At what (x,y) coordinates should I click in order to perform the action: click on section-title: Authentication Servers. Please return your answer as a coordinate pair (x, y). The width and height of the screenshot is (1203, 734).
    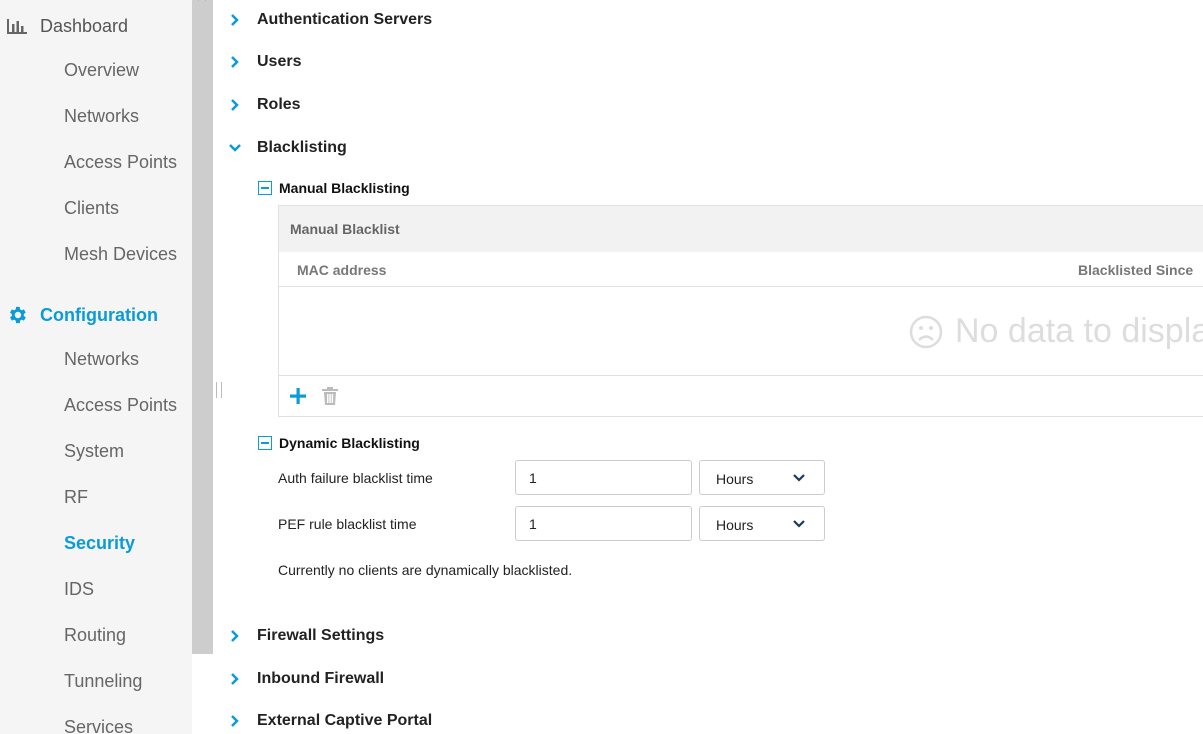
    Looking at the image, I should click on (345, 19).